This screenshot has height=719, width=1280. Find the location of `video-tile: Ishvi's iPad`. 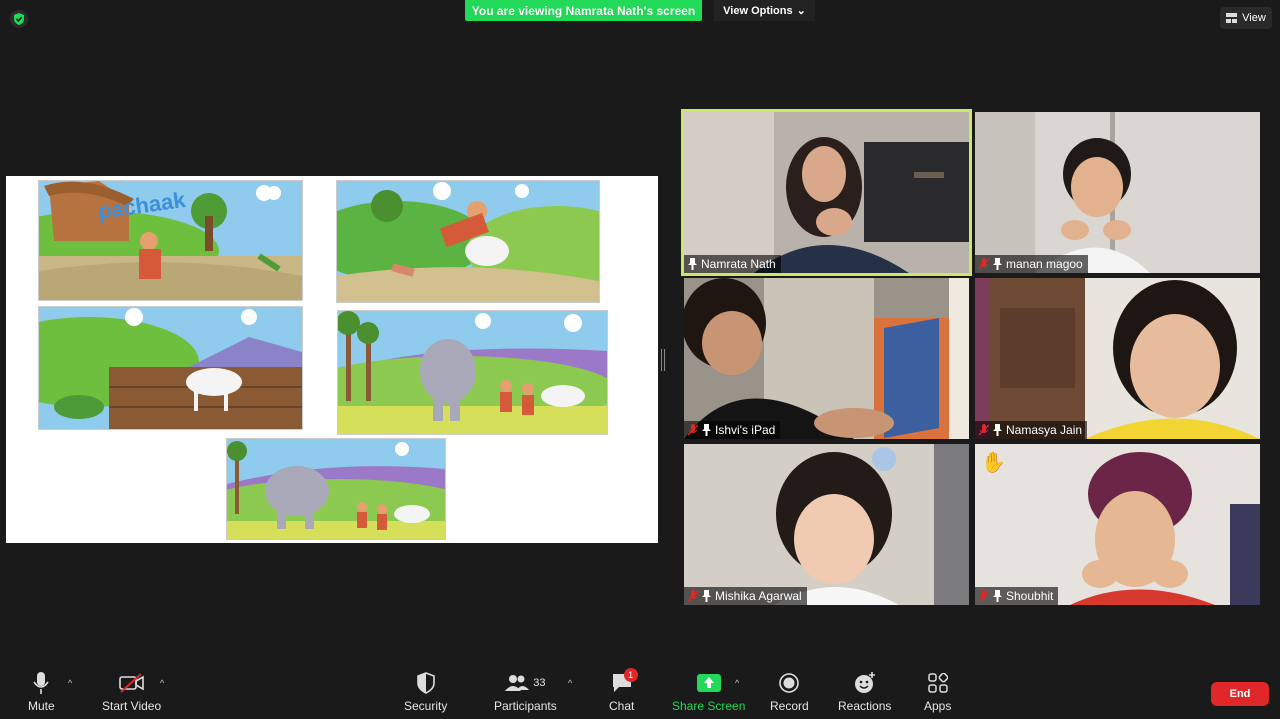

video-tile: Ishvi's iPad is located at coordinates (826, 358).